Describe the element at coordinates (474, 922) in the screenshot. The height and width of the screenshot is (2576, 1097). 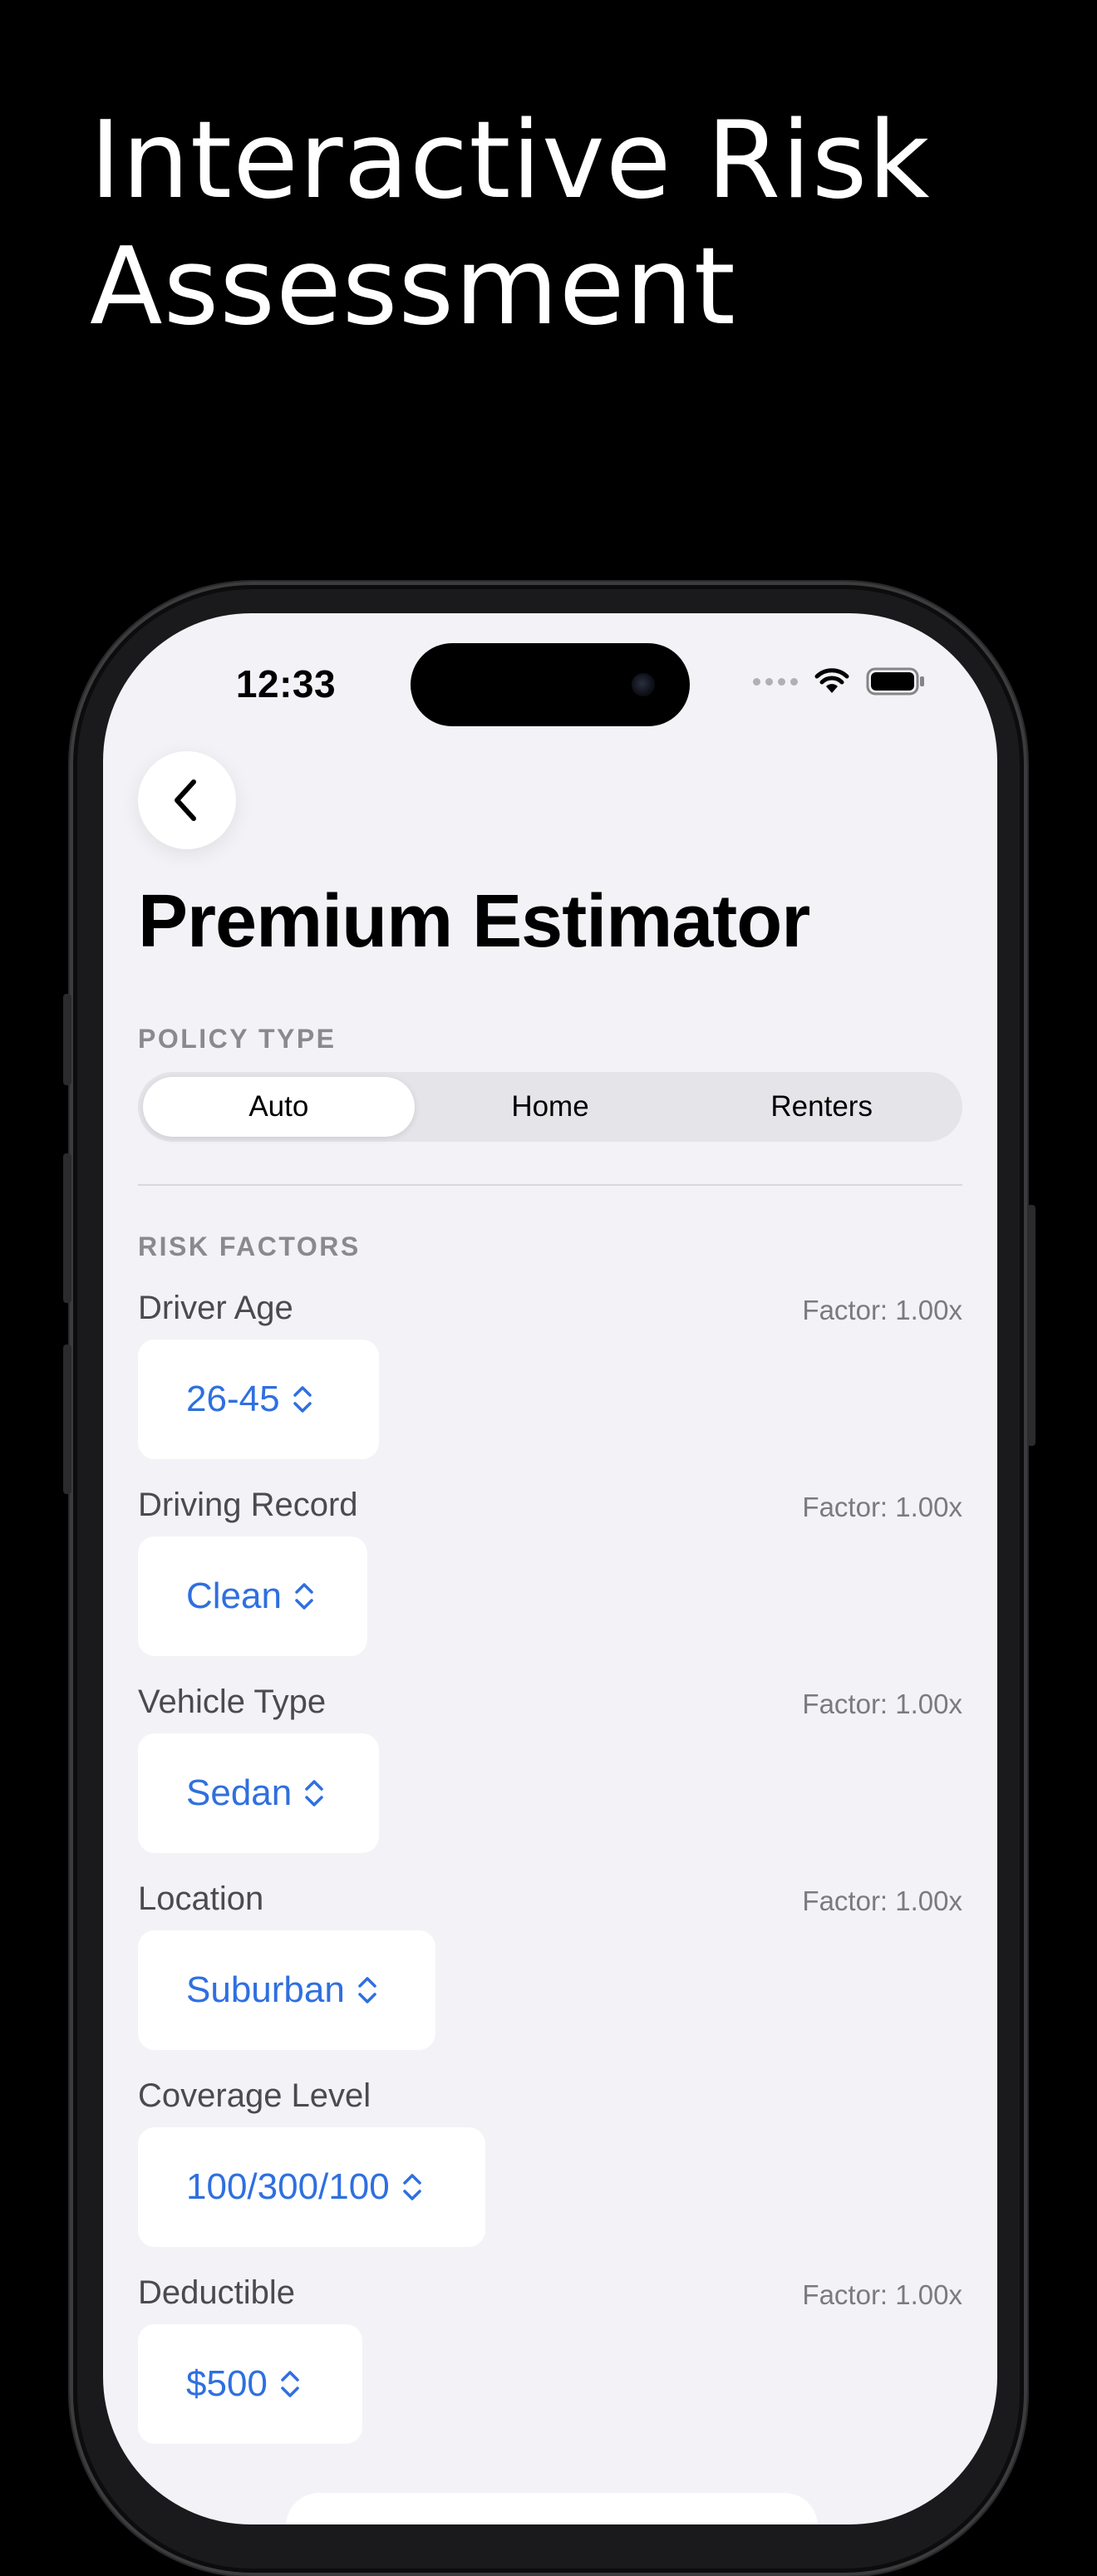
I see `page-title: Premium Estimator` at that location.